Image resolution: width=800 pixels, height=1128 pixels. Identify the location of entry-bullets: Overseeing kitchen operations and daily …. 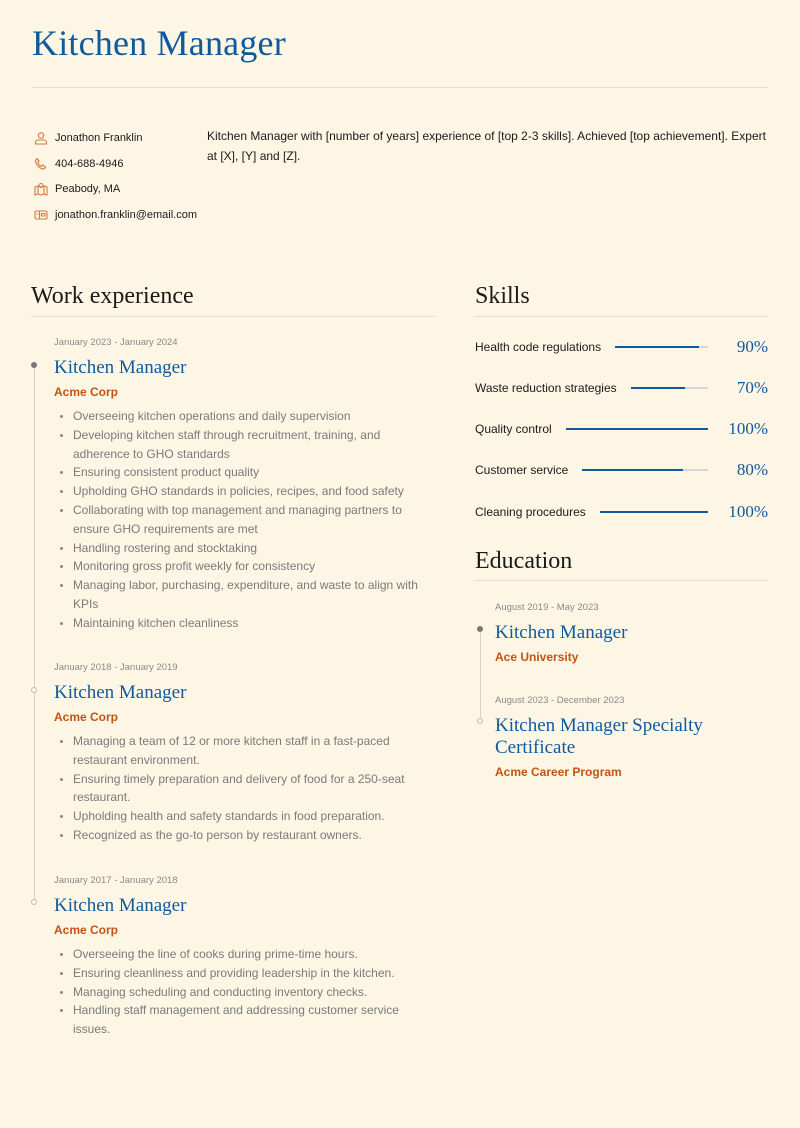
(244, 520).